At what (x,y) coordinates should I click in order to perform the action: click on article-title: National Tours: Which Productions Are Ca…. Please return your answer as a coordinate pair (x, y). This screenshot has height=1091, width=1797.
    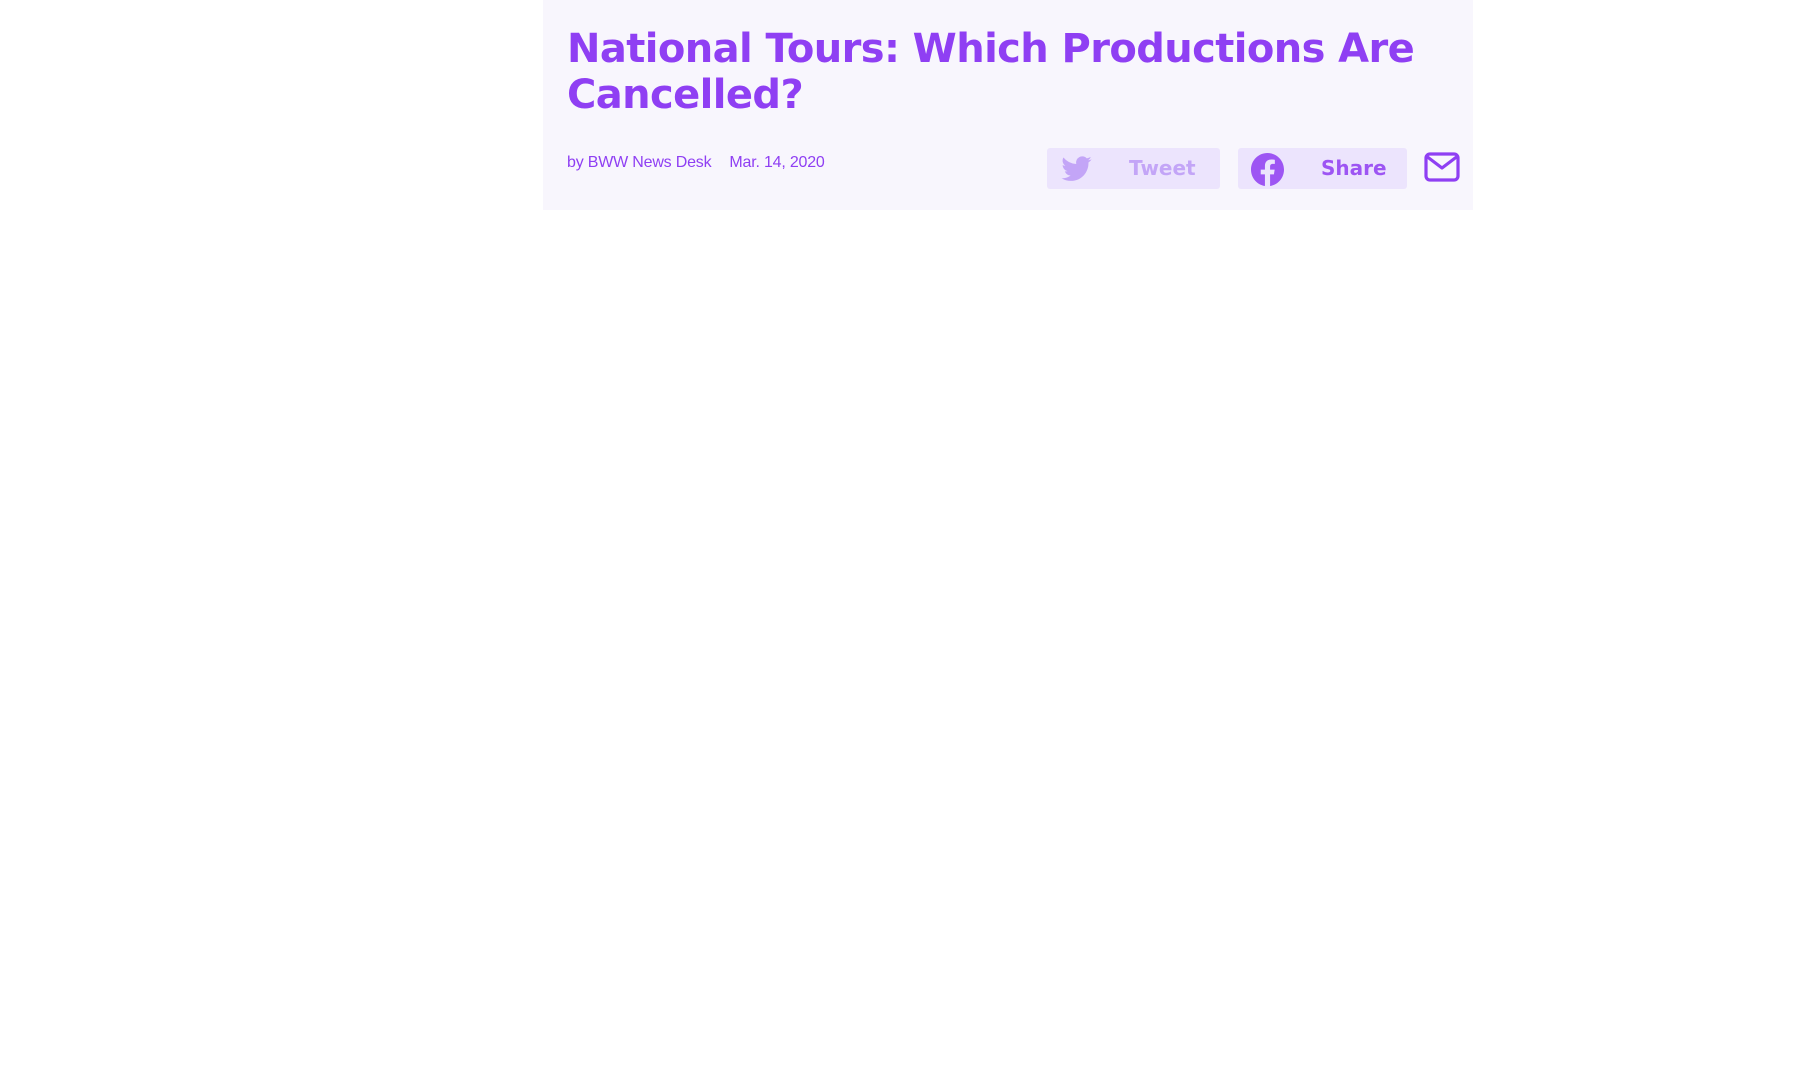
    Looking at the image, I should click on (991, 72).